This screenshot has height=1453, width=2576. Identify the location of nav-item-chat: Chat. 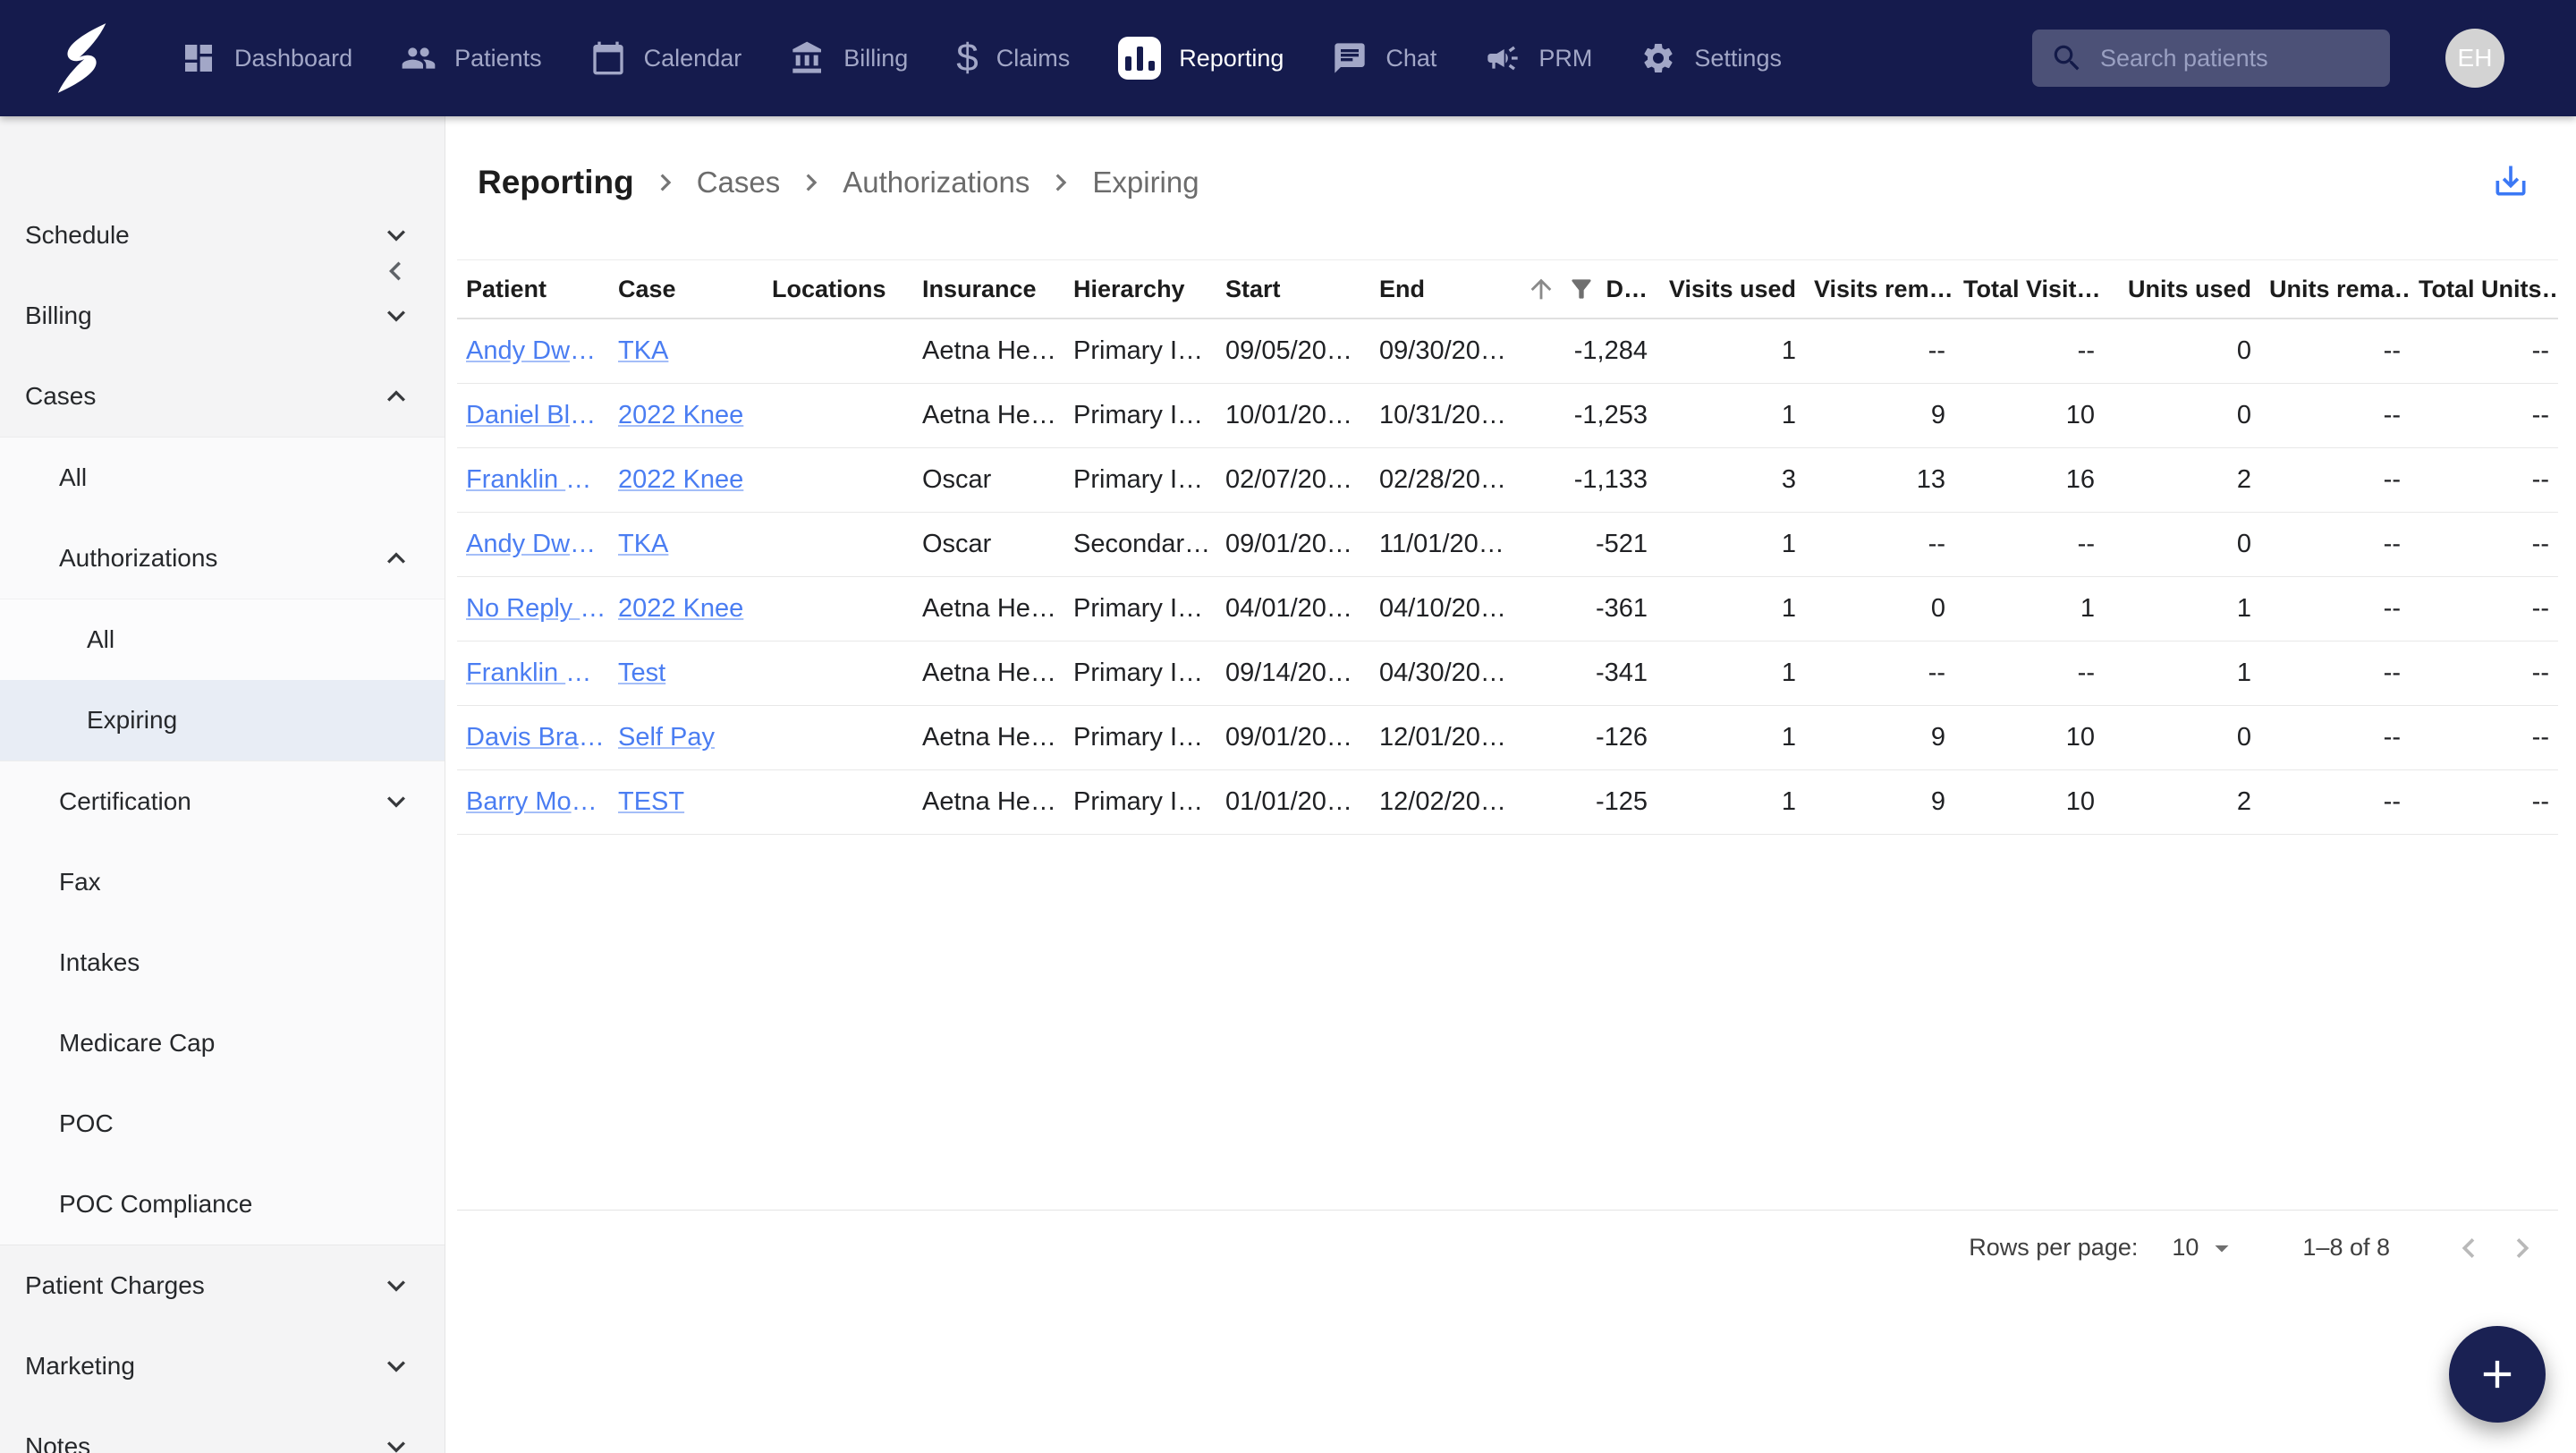
(1384, 58).